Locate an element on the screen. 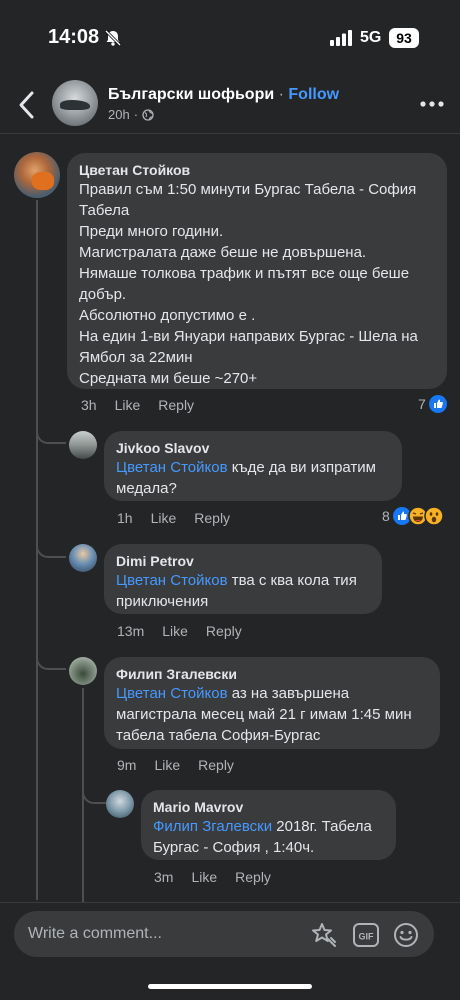 This screenshot has width=460, height=1000. status-bar: 14:08 5G 93 is located at coordinates (230, 38).